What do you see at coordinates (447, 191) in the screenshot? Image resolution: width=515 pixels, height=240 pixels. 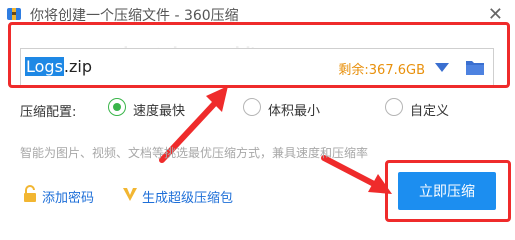 I see `compress-now-button: 立即压缩` at bounding box center [447, 191].